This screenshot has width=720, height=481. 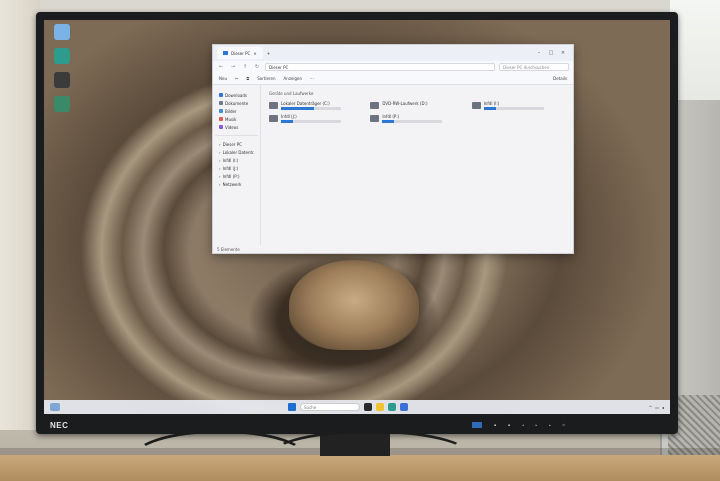 What do you see at coordinates (380, 407) in the screenshot?
I see `file-explorer-taskbar-icon` at bounding box center [380, 407].